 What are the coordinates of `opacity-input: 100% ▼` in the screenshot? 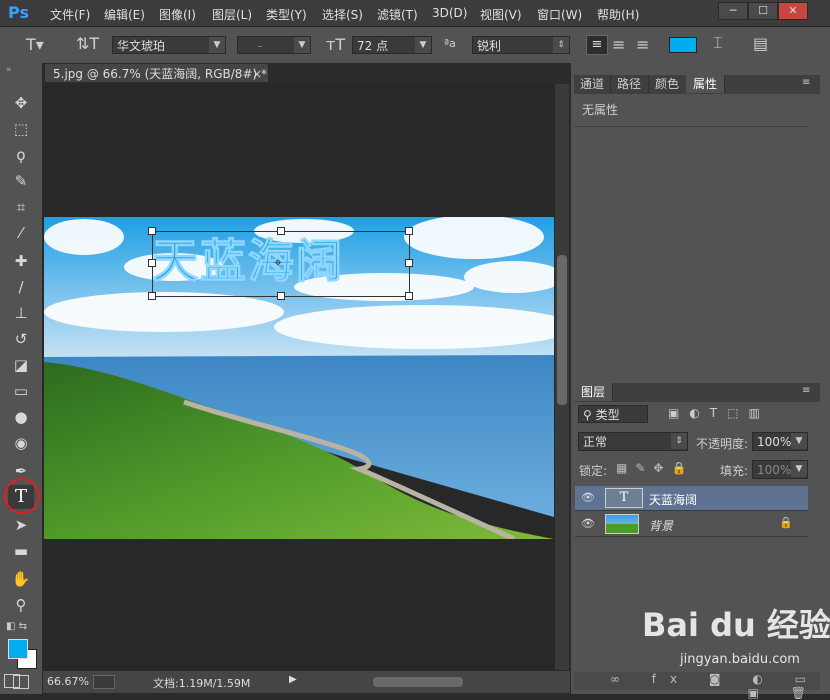 It's located at (780, 441).